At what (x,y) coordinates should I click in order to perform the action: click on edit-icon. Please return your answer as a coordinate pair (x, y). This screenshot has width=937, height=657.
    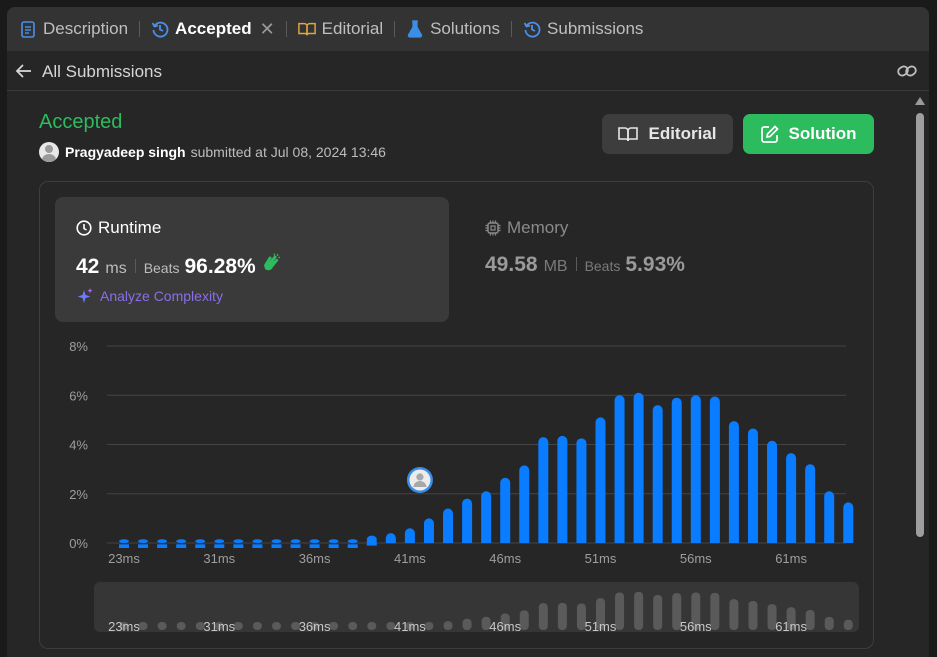
    Looking at the image, I should click on (769, 134).